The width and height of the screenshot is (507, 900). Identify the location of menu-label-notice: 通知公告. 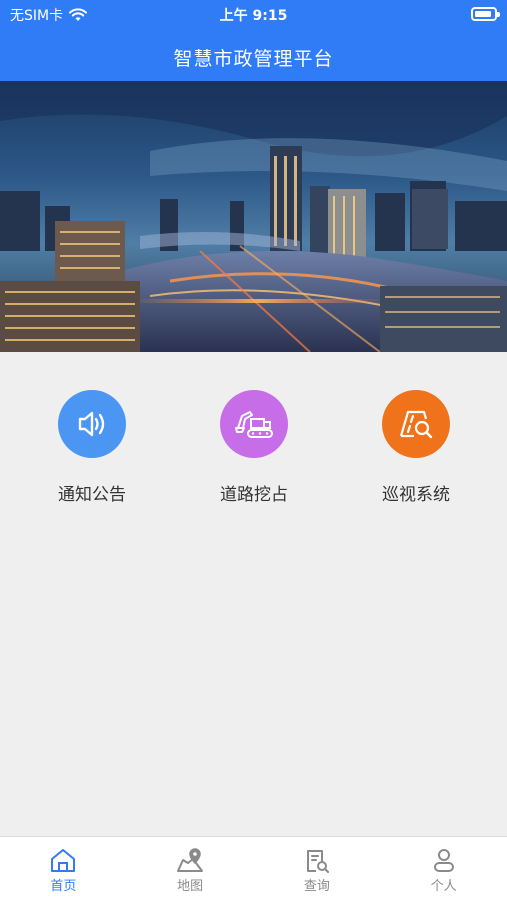
(92, 495).